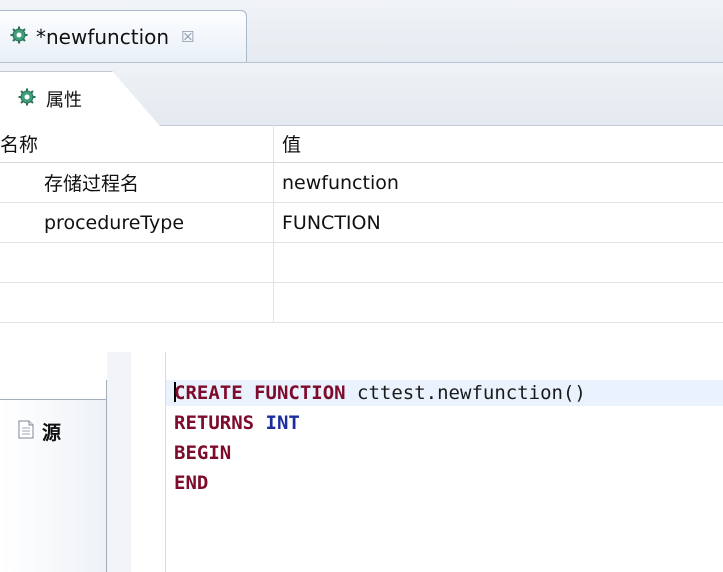 Image resolution: width=723 pixels, height=572 pixels. I want to click on tab-source-label: 源, so click(52, 433).